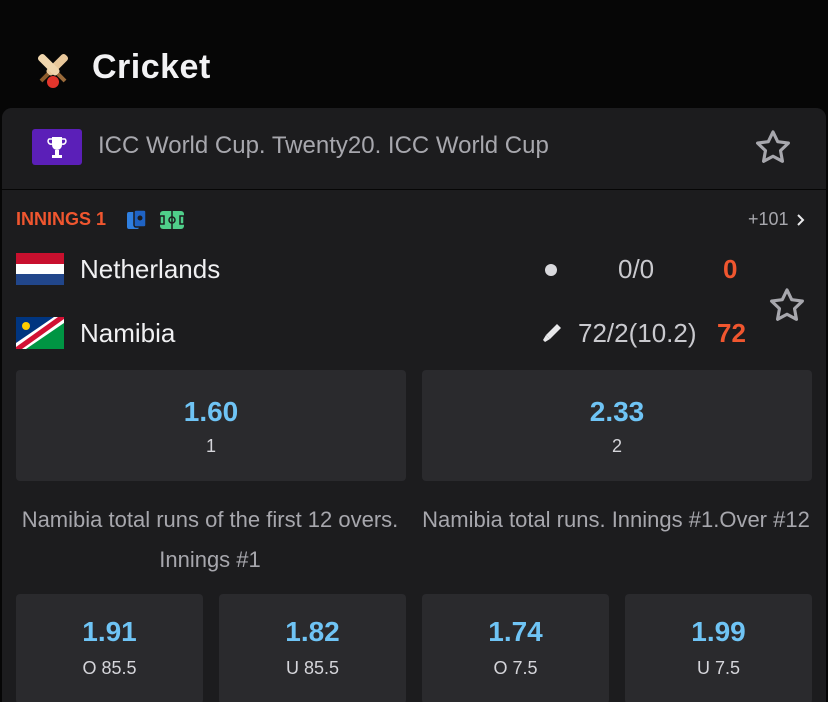 The height and width of the screenshot is (702, 828). What do you see at coordinates (768, 219) in the screenshot?
I see `more-markets-link: +101` at bounding box center [768, 219].